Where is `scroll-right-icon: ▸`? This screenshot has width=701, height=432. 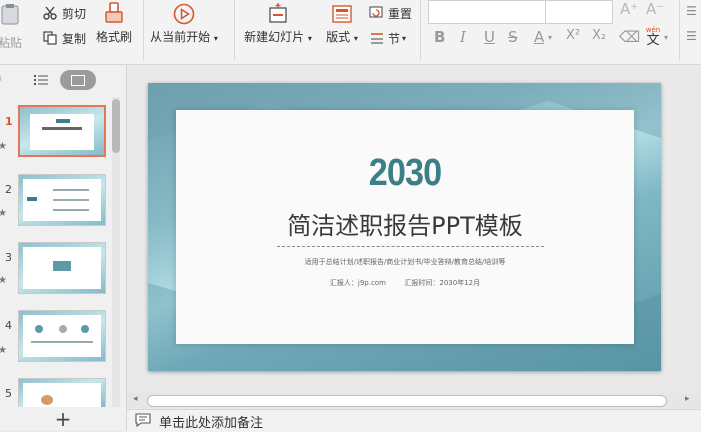
scroll-right-icon: ▸ is located at coordinates (687, 399).